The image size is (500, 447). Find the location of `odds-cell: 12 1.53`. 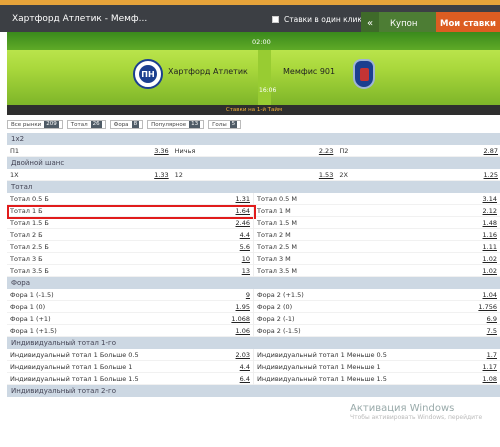

odds-cell: 12 1.53 is located at coordinates (254, 175).